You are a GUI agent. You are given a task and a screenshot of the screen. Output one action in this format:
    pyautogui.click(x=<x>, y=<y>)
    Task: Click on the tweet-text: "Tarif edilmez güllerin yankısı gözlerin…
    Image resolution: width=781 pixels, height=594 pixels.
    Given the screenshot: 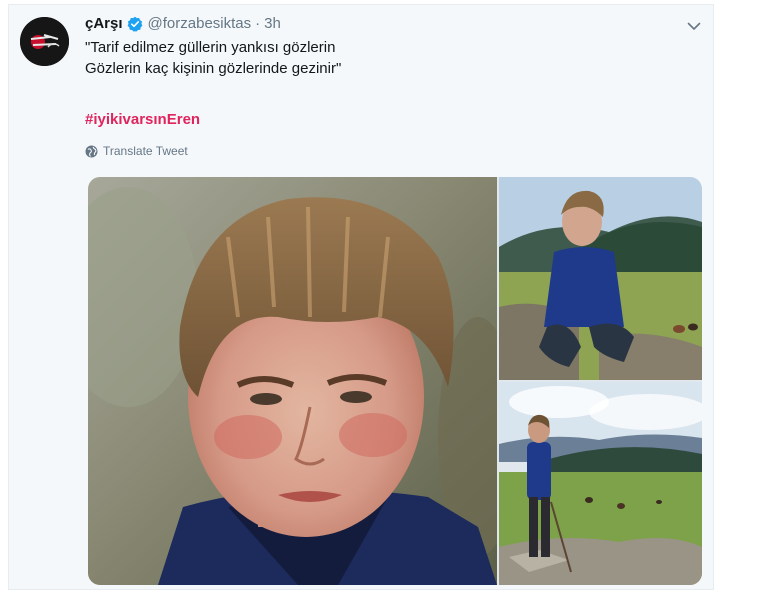 What is the action you would take?
    pyautogui.click(x=213, y=58)
    